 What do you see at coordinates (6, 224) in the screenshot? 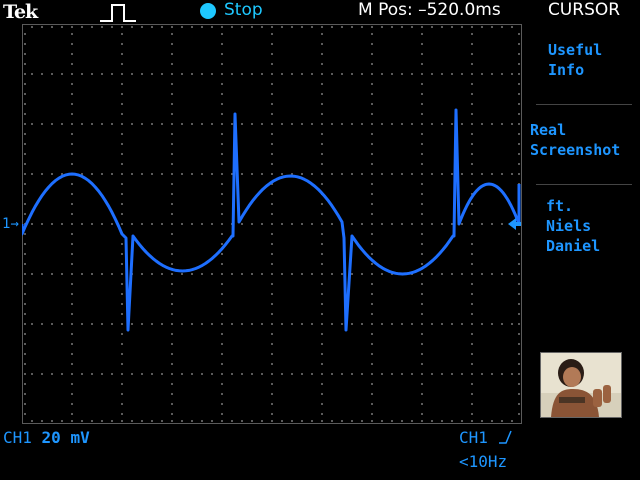
I see `ch1-marker-label: 1` at bounding box center [6, 224].